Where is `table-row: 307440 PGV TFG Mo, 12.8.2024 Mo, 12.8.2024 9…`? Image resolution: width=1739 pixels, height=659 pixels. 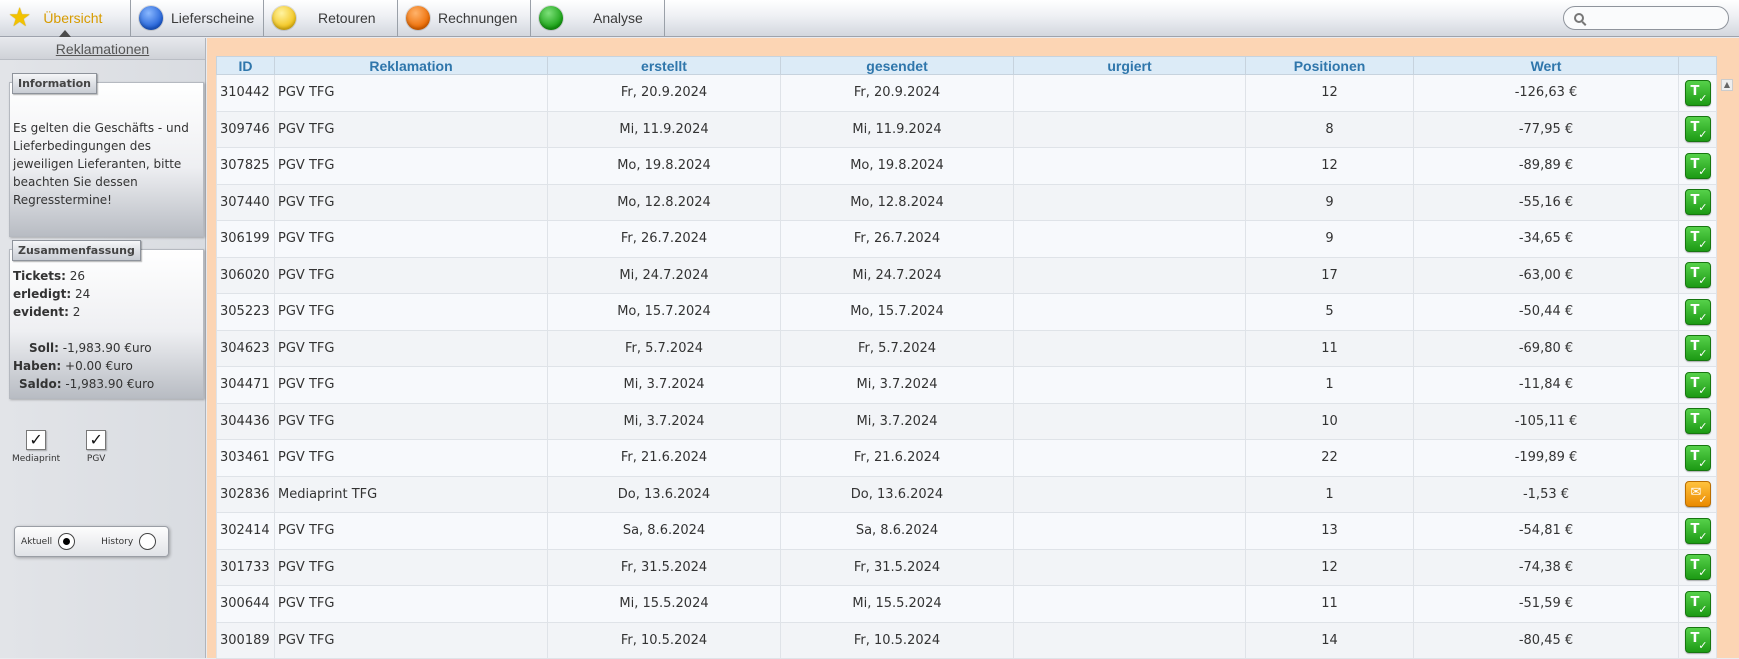
table-row: 307440 PGV TFG Mo, 12.8.2024 Mo, 12.8.2024 9… is located at coordinates (966, 202).